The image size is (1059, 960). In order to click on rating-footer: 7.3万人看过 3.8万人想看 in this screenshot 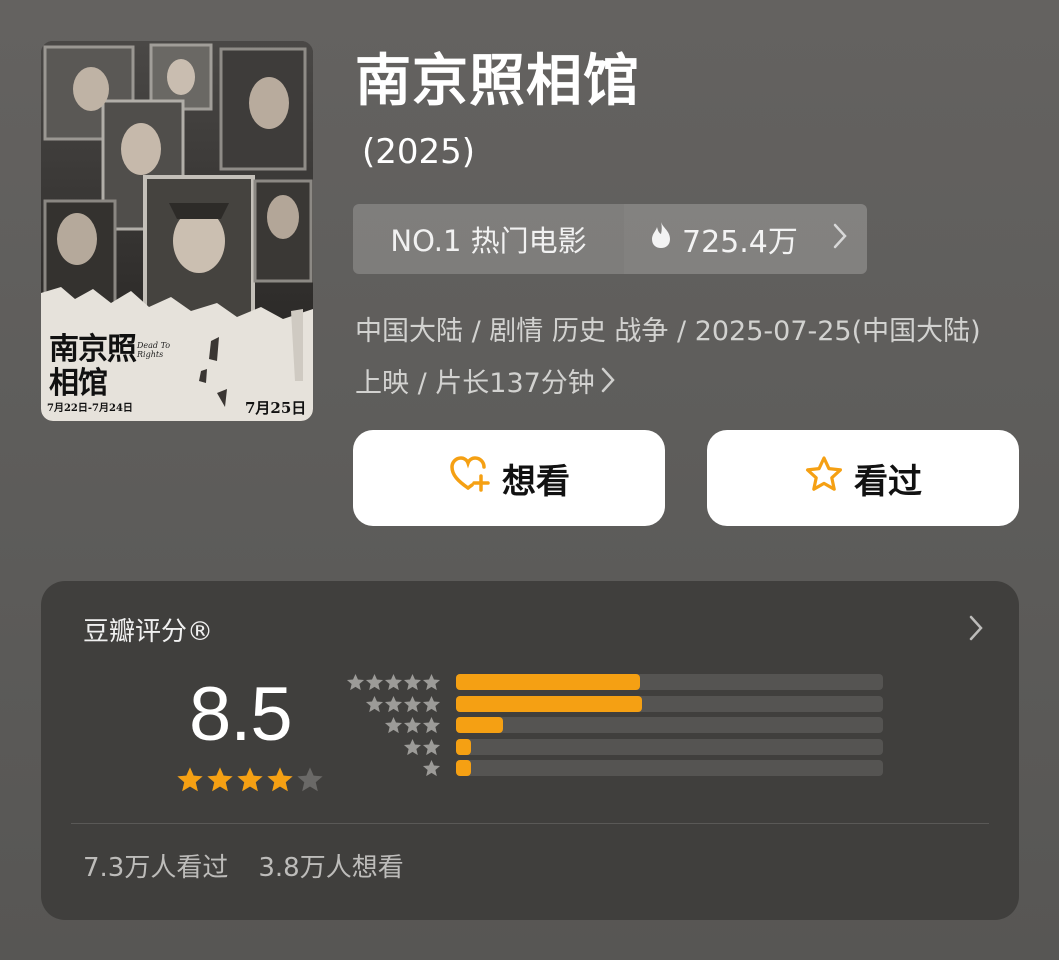, I will do `click(243, 865)`.